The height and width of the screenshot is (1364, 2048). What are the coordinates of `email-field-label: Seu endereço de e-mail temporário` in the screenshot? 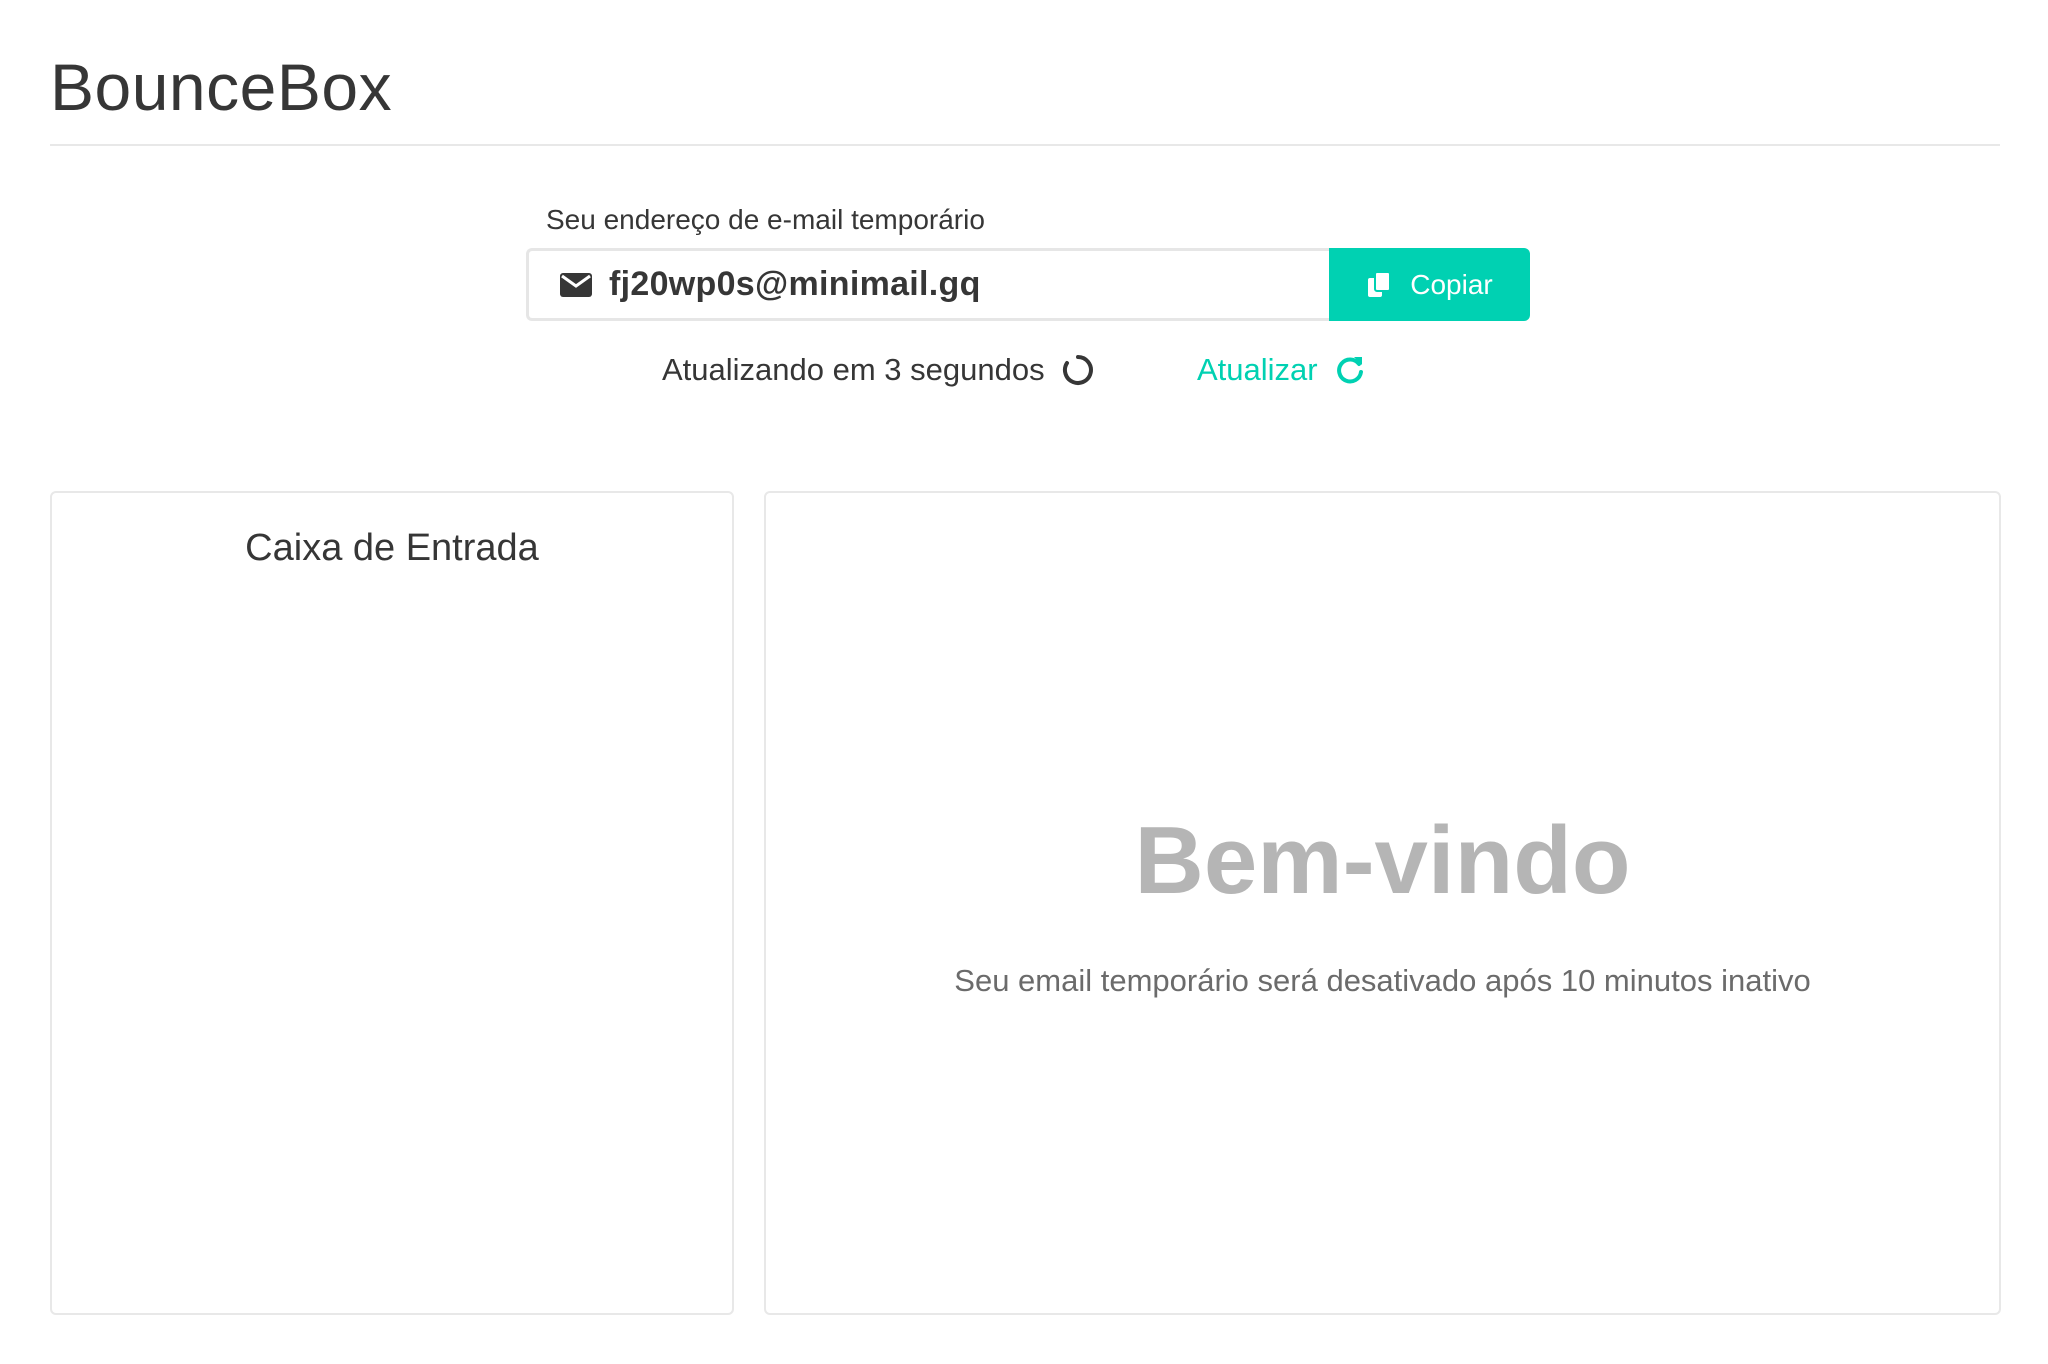 It's located at (765, 219).